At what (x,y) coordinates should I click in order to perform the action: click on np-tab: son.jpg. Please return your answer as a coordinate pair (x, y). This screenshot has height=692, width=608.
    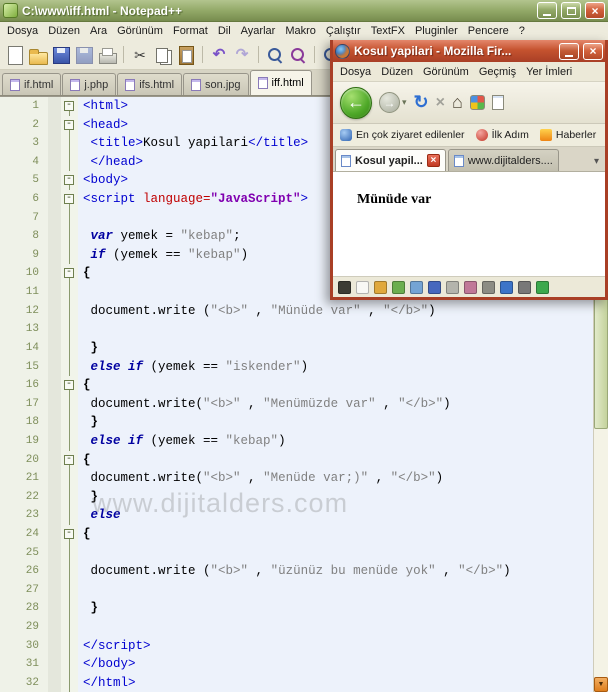
    Looking at the image, I should click on (216, 84).